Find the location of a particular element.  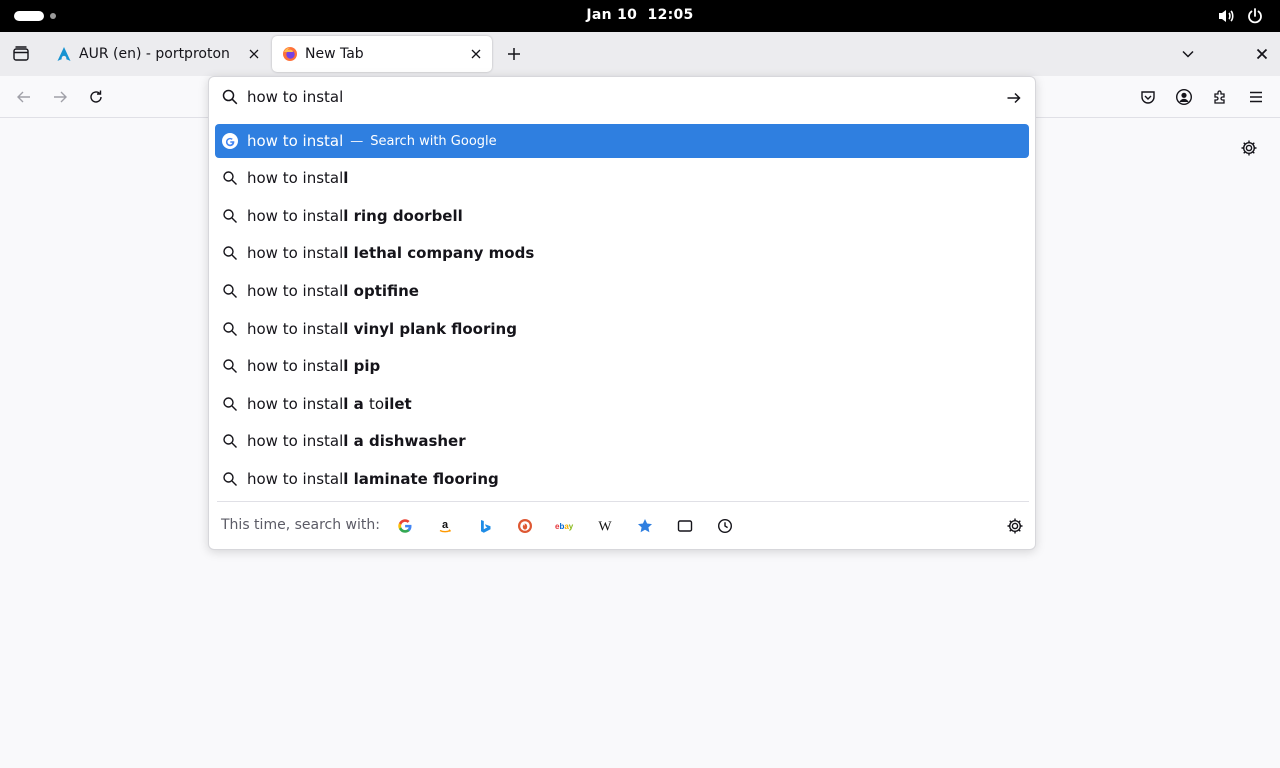

svg-text: ebay is located at coordinates (564, 526).